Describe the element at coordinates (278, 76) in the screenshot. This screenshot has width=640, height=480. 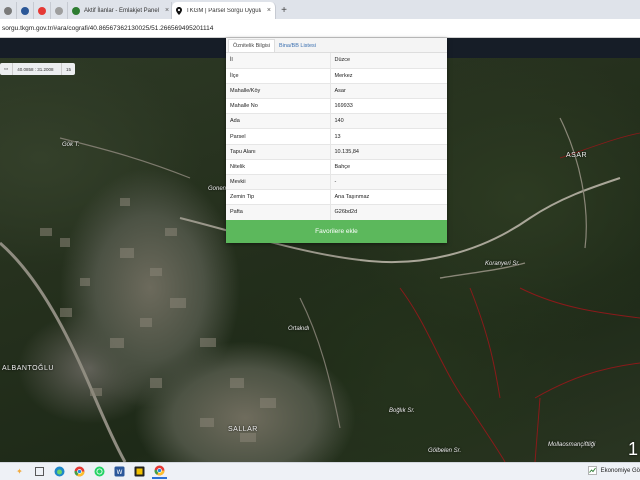
I see `attribute-key: İlçe` at that location.